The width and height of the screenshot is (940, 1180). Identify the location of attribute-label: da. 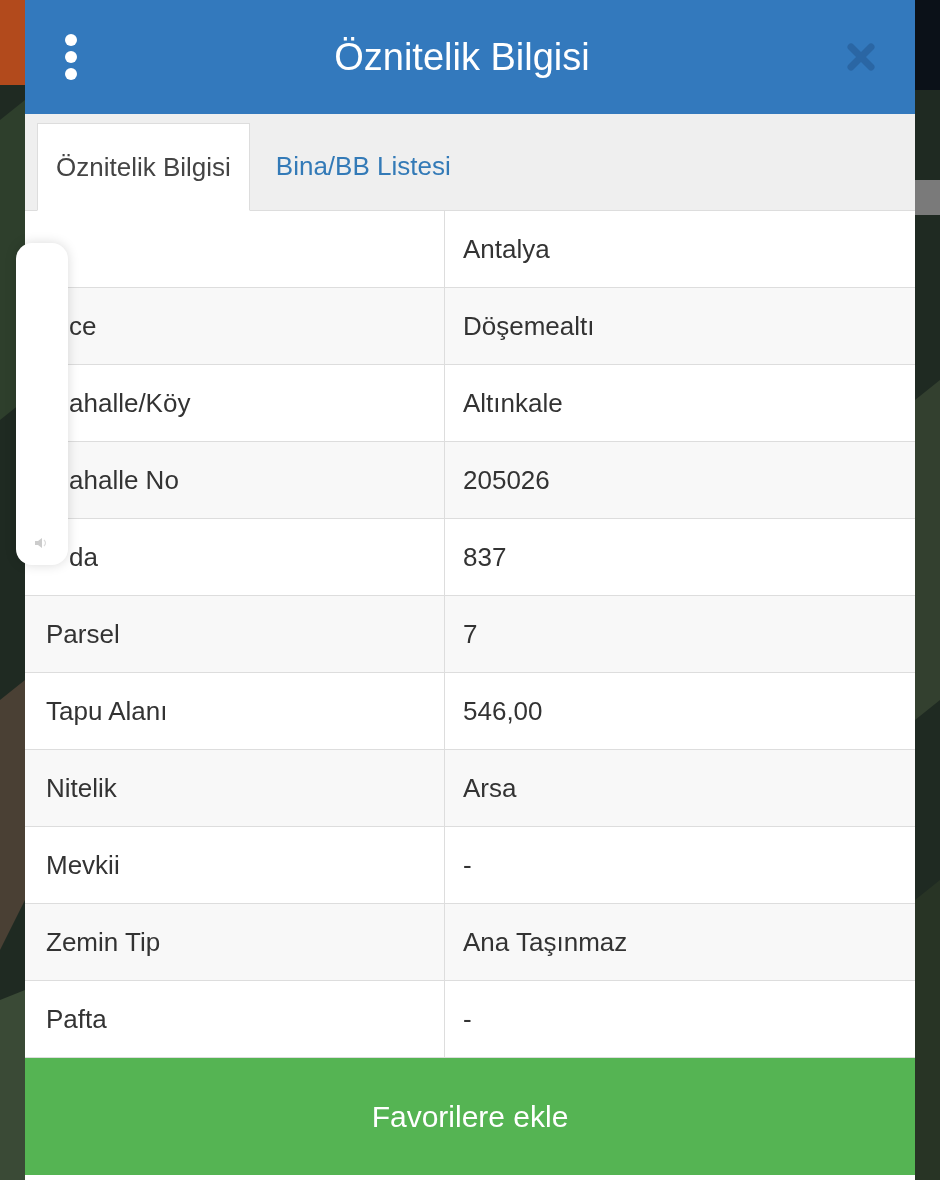
(83, 557).